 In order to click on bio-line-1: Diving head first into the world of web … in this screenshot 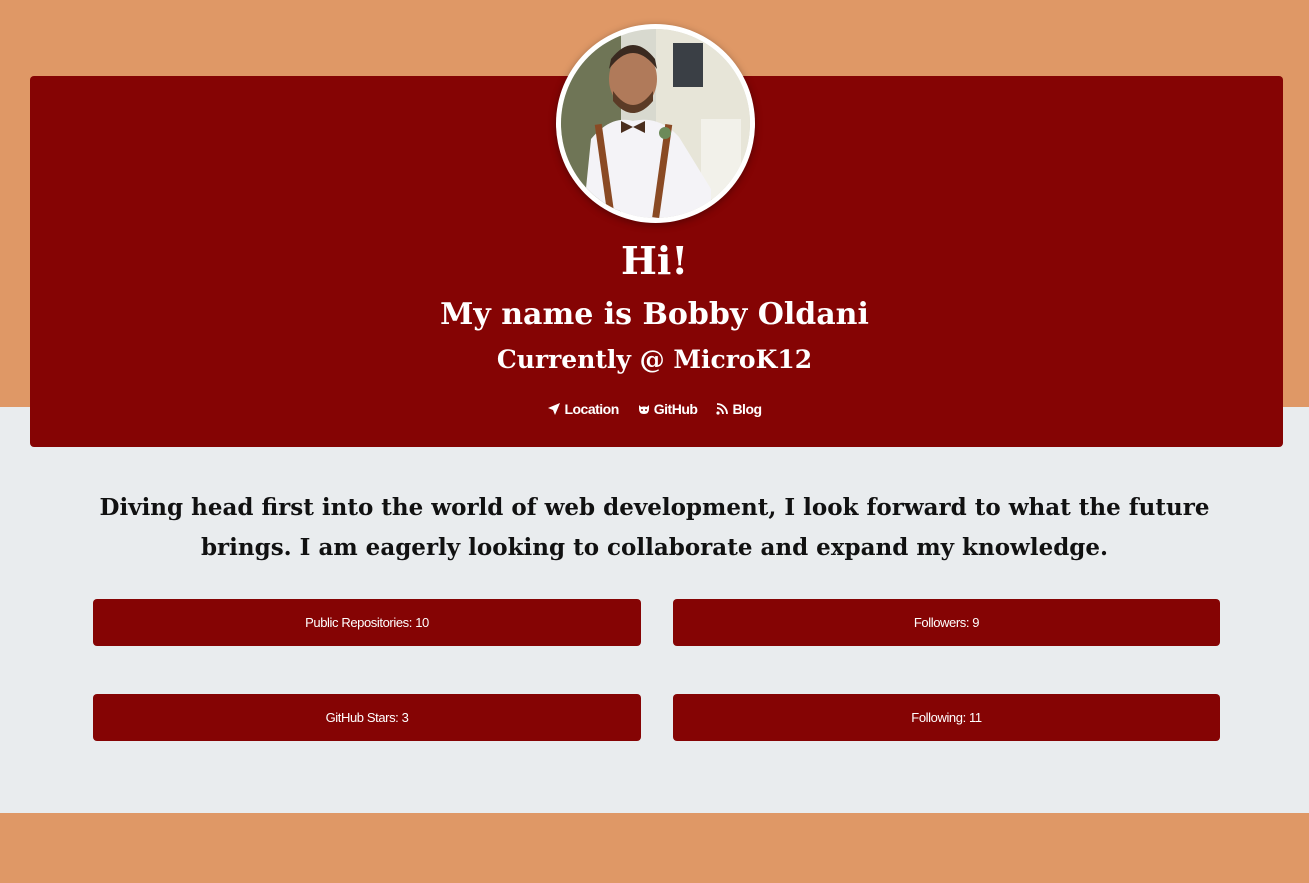, I will do `click(654, 507)`.